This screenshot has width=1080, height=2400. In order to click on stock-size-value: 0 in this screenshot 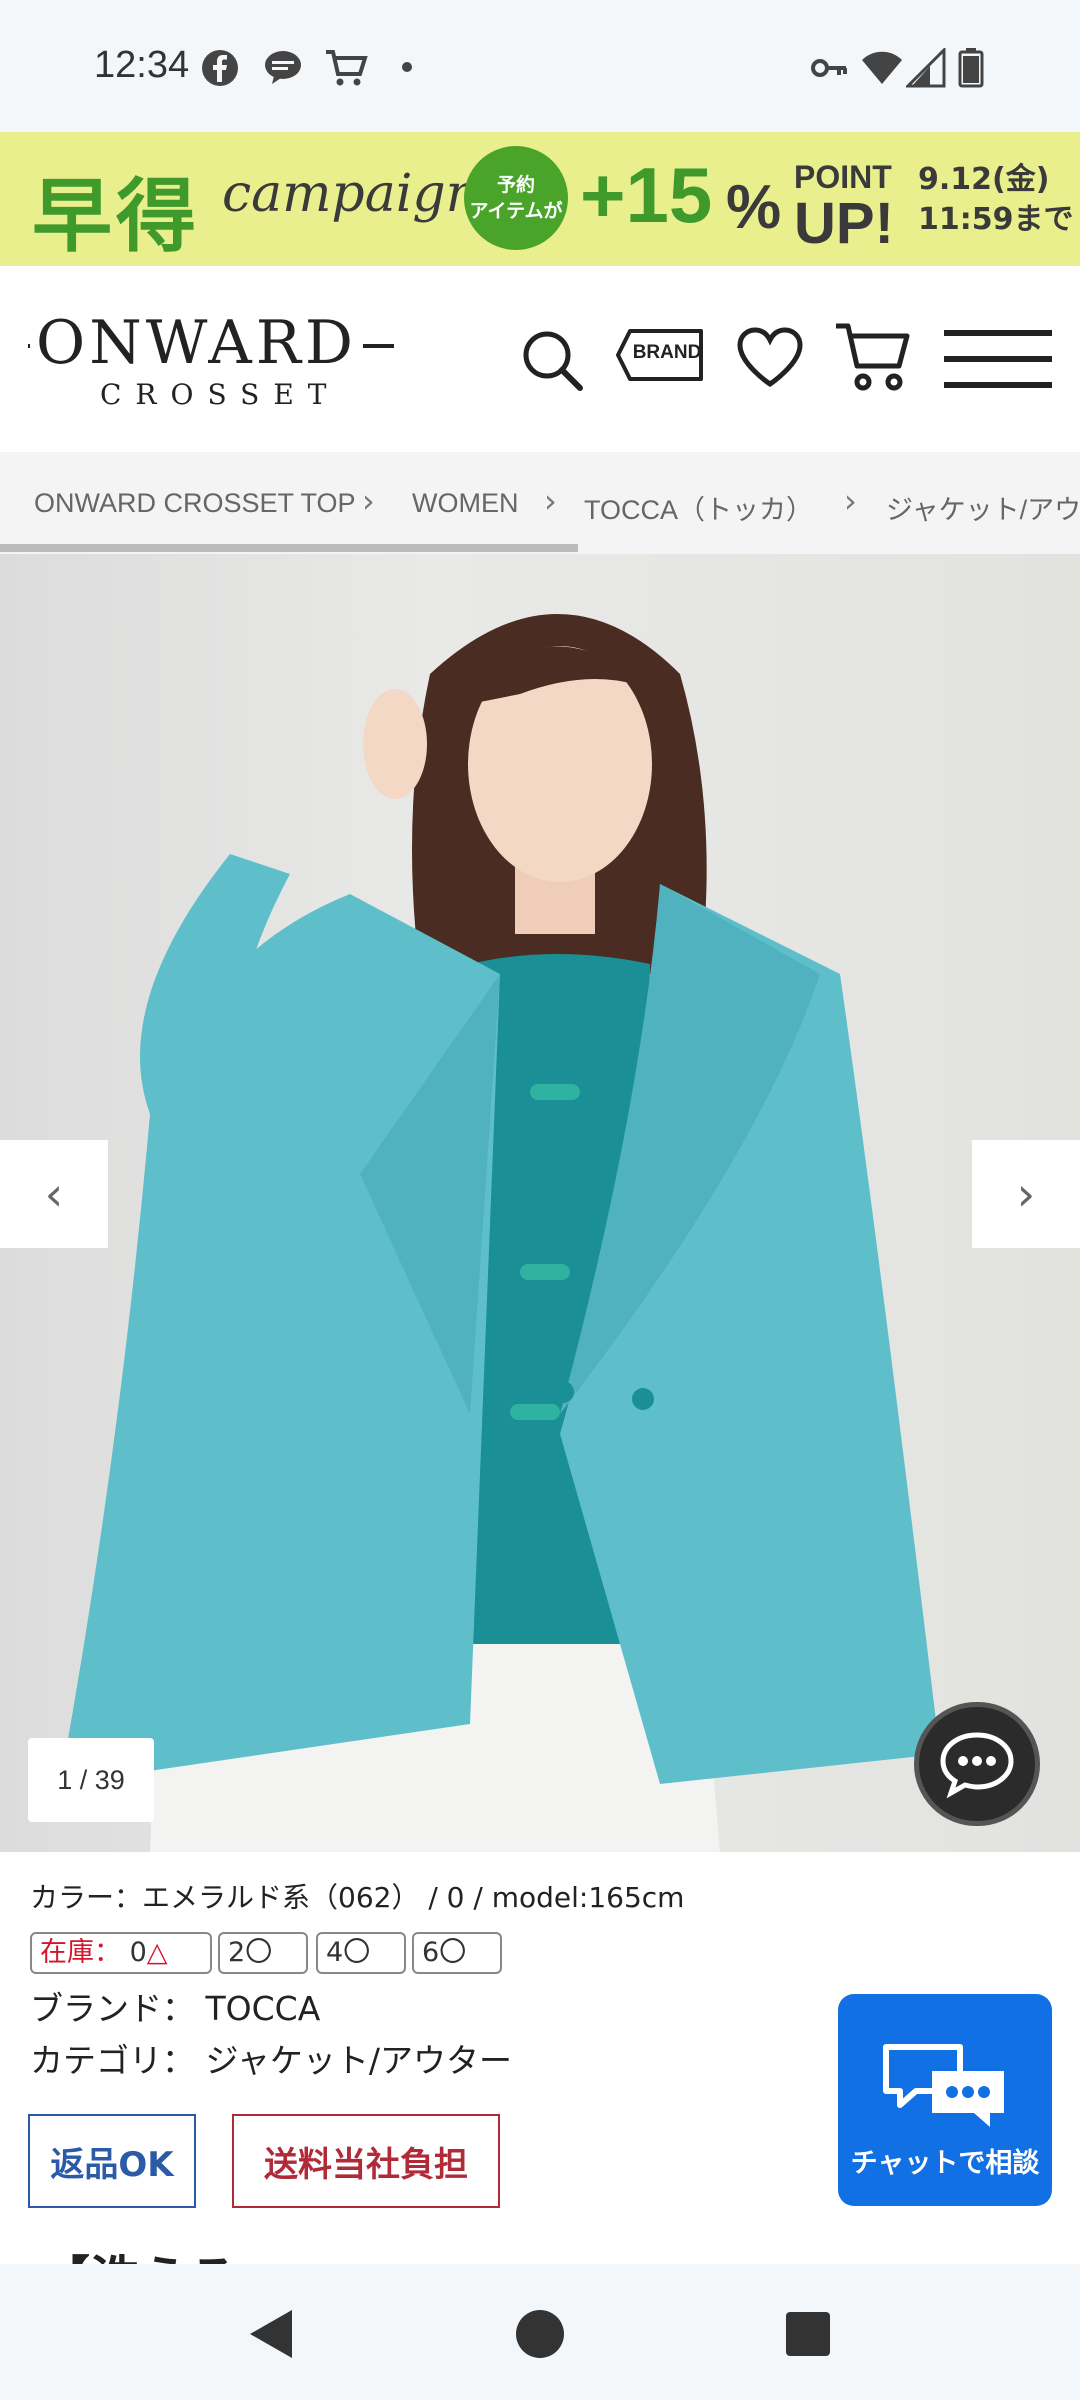, I will do `click(138, 1952)`.